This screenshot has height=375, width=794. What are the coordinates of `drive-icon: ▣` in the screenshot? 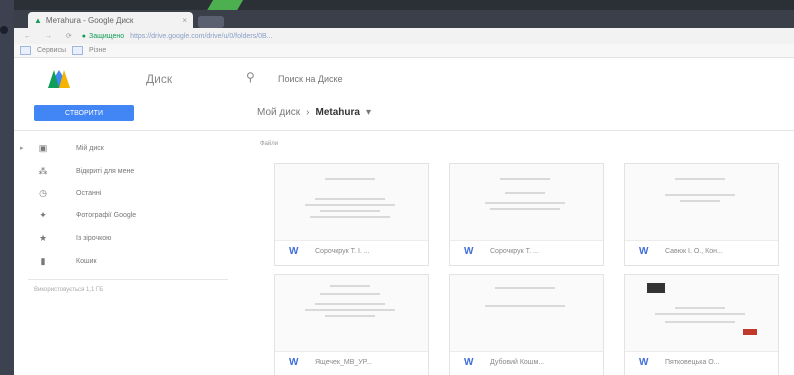 It's located at (43, 147).